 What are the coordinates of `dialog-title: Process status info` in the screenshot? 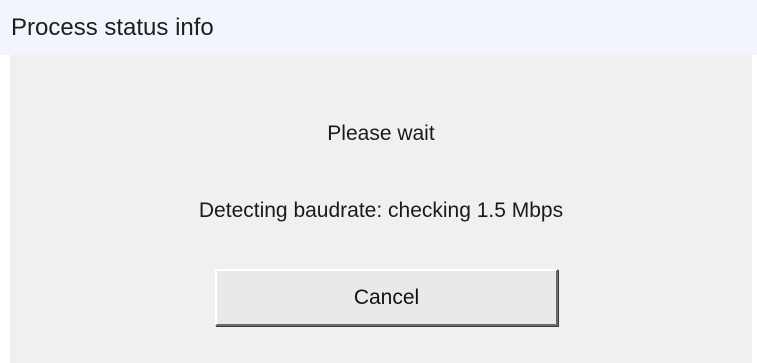 It's located at (112, 27).